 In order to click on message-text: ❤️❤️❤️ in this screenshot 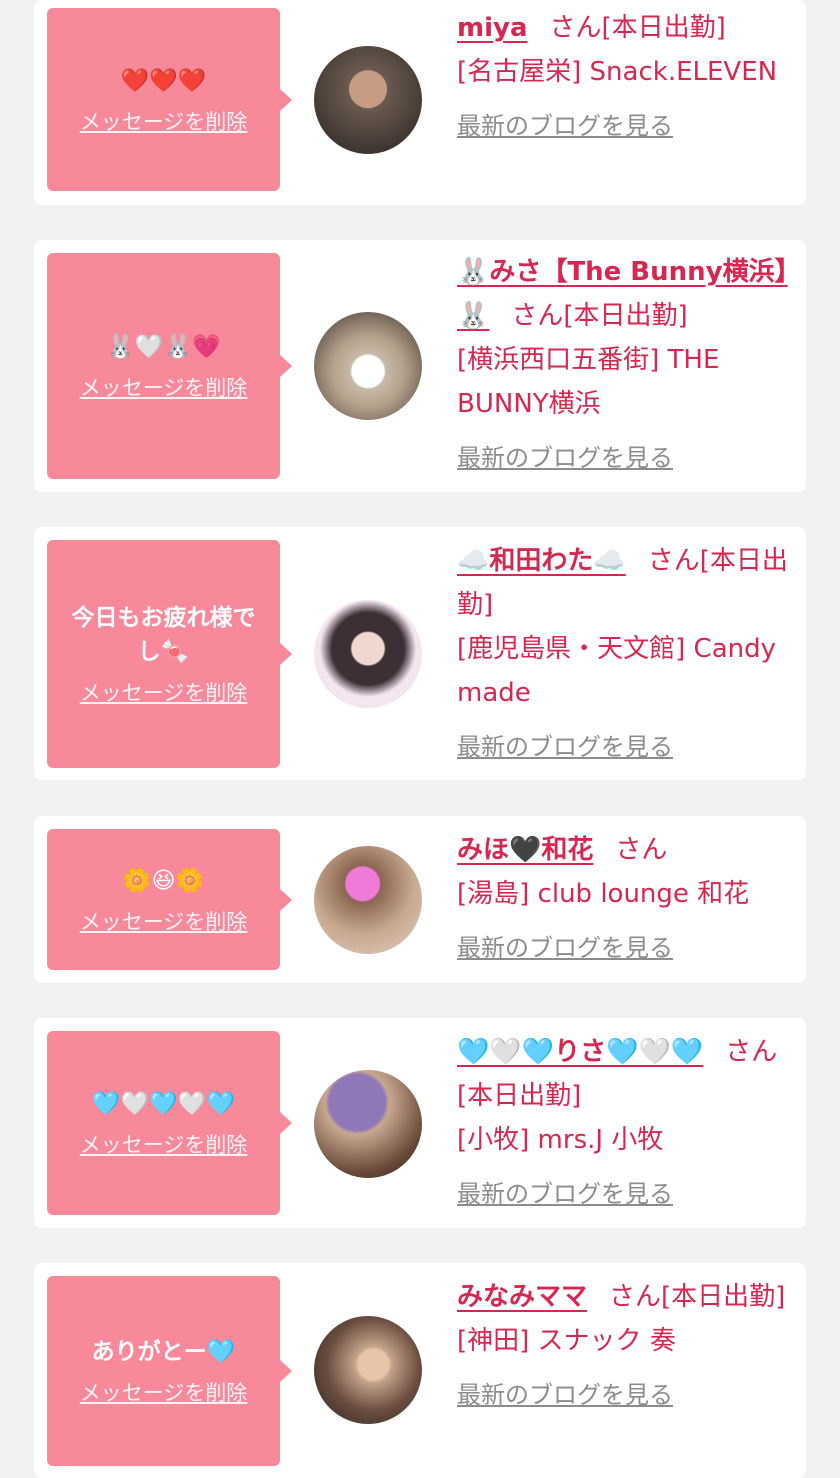, I will do `click(163, 80)`.